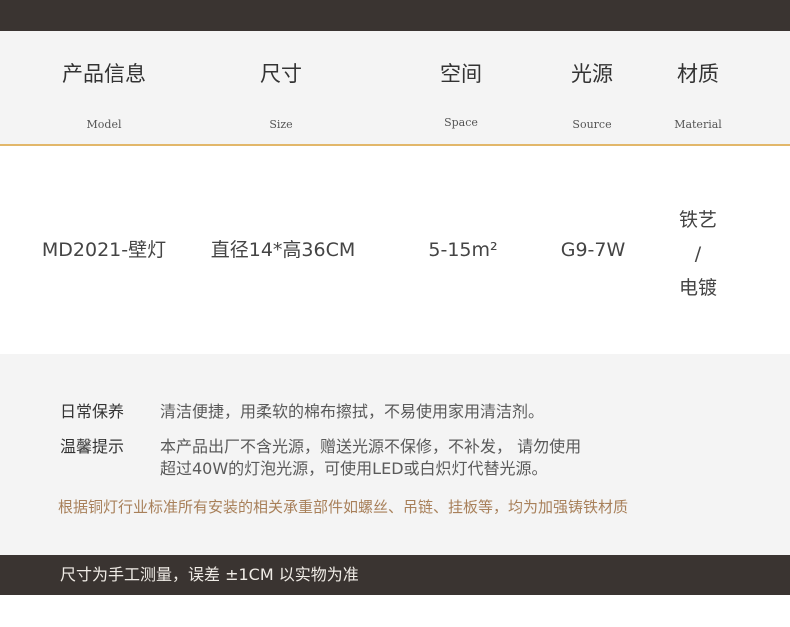 Image resolution: width=790 pixels, height=627 pixels. I want to click on header-source-cn: 光源, so click(592, 74).